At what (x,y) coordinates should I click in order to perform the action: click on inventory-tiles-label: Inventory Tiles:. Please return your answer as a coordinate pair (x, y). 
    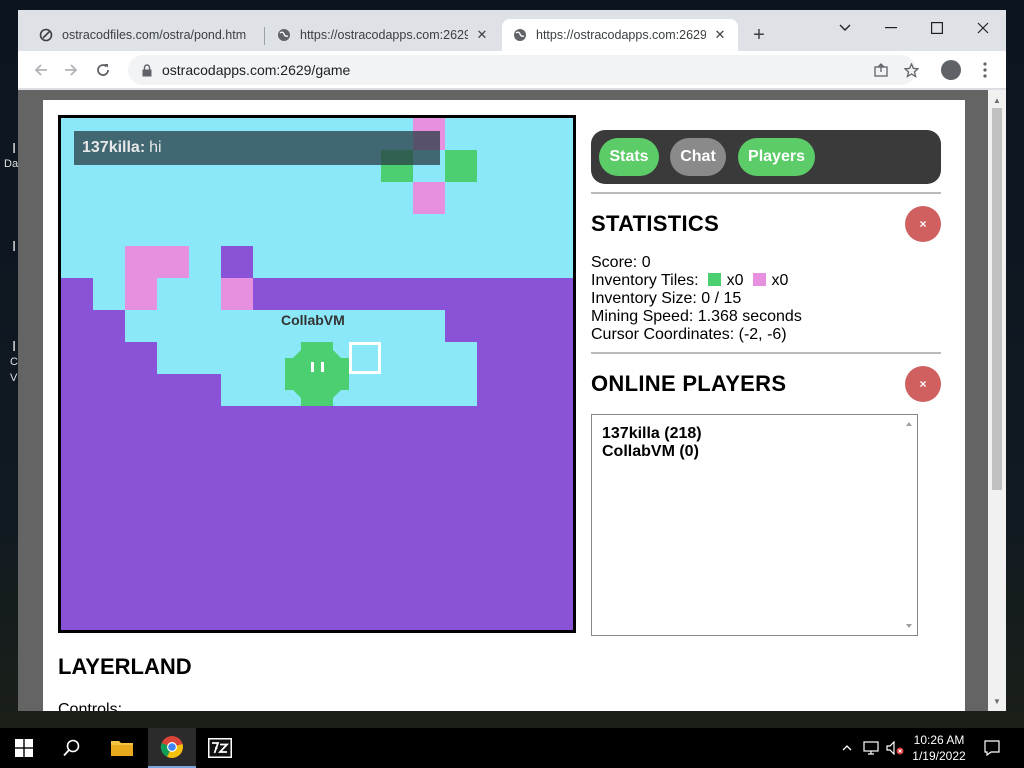
    Looking at the image, I should click on (645, 280).